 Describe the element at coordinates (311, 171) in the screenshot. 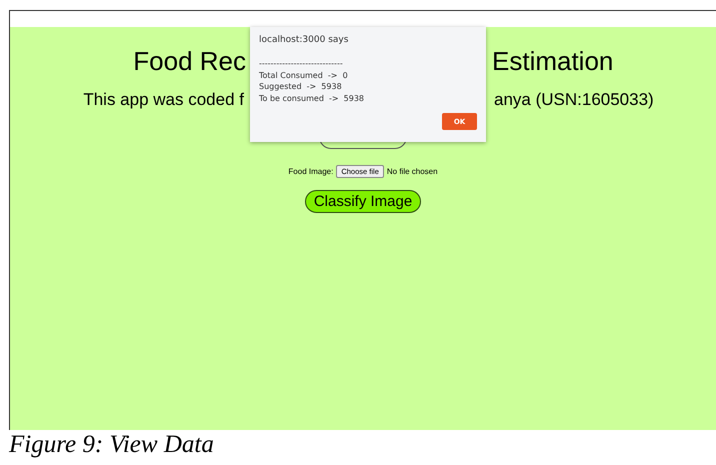

I see `field-label: Food Image:` at that location.